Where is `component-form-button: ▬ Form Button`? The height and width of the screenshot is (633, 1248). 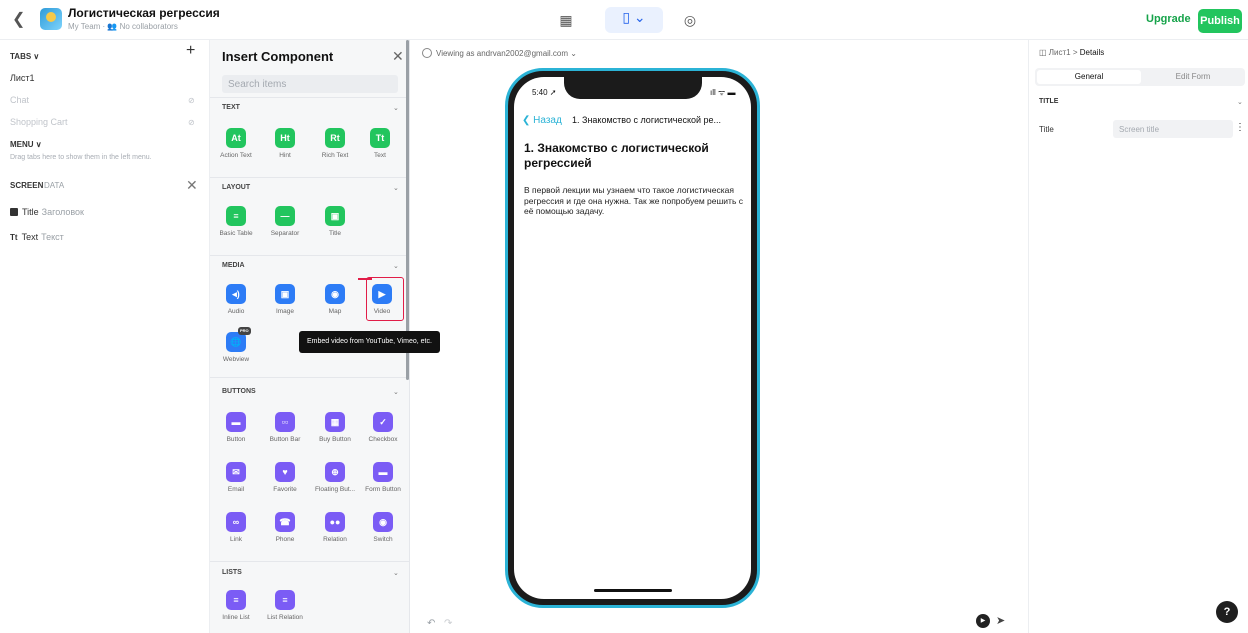 component-form-button: ▬ Form Button is located at coordinates (383, 477).